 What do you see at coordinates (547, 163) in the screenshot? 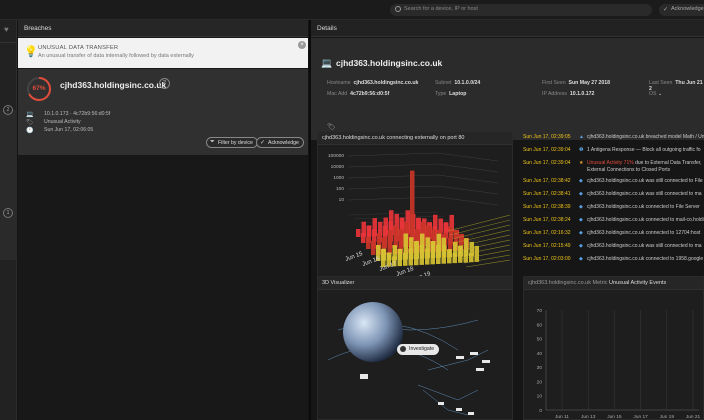
I see `event-timestamp: Sun Jun 17, 02:39:04` at bounding box center [547, 163].